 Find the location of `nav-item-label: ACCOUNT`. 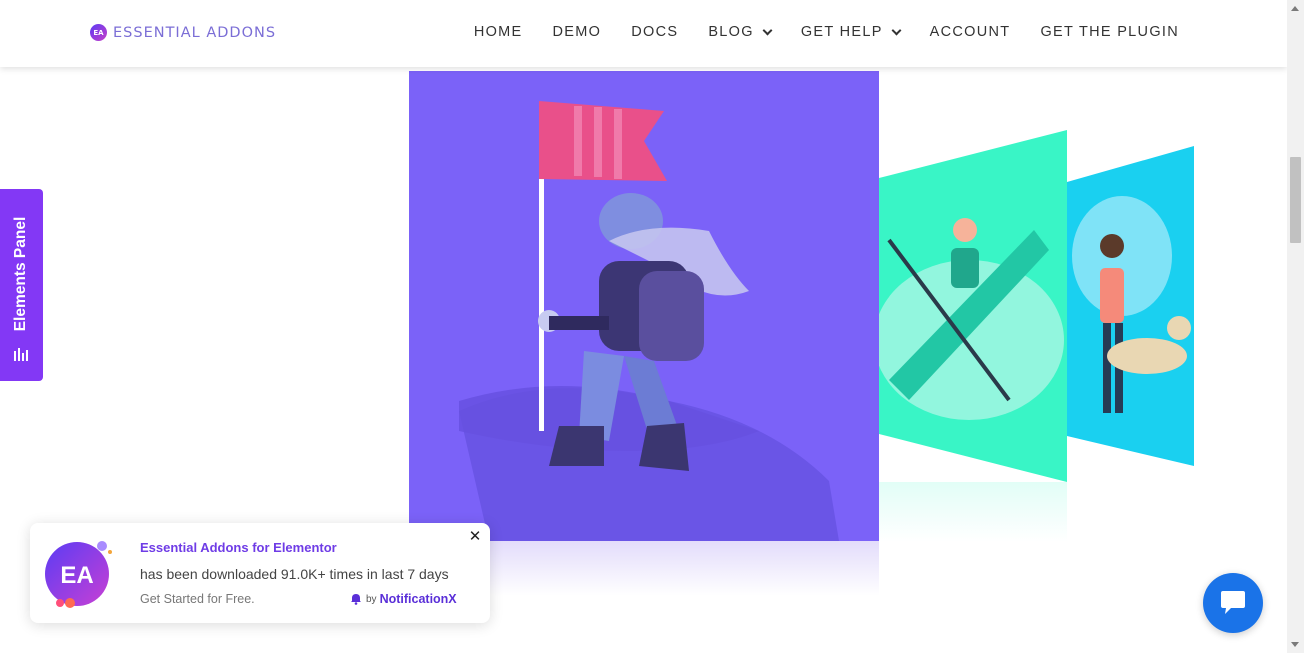

nav-item-label: ACCOUNT is located at coordinates (970, 32).